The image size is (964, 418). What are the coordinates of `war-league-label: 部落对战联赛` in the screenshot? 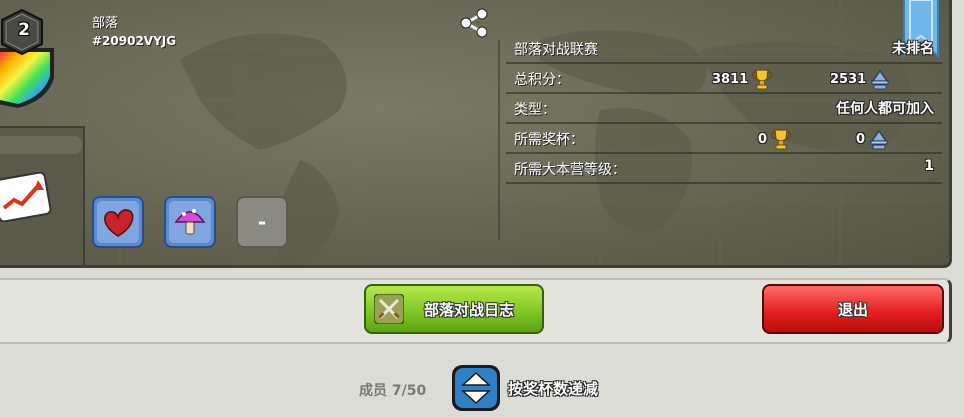 It's located at (556, 50).